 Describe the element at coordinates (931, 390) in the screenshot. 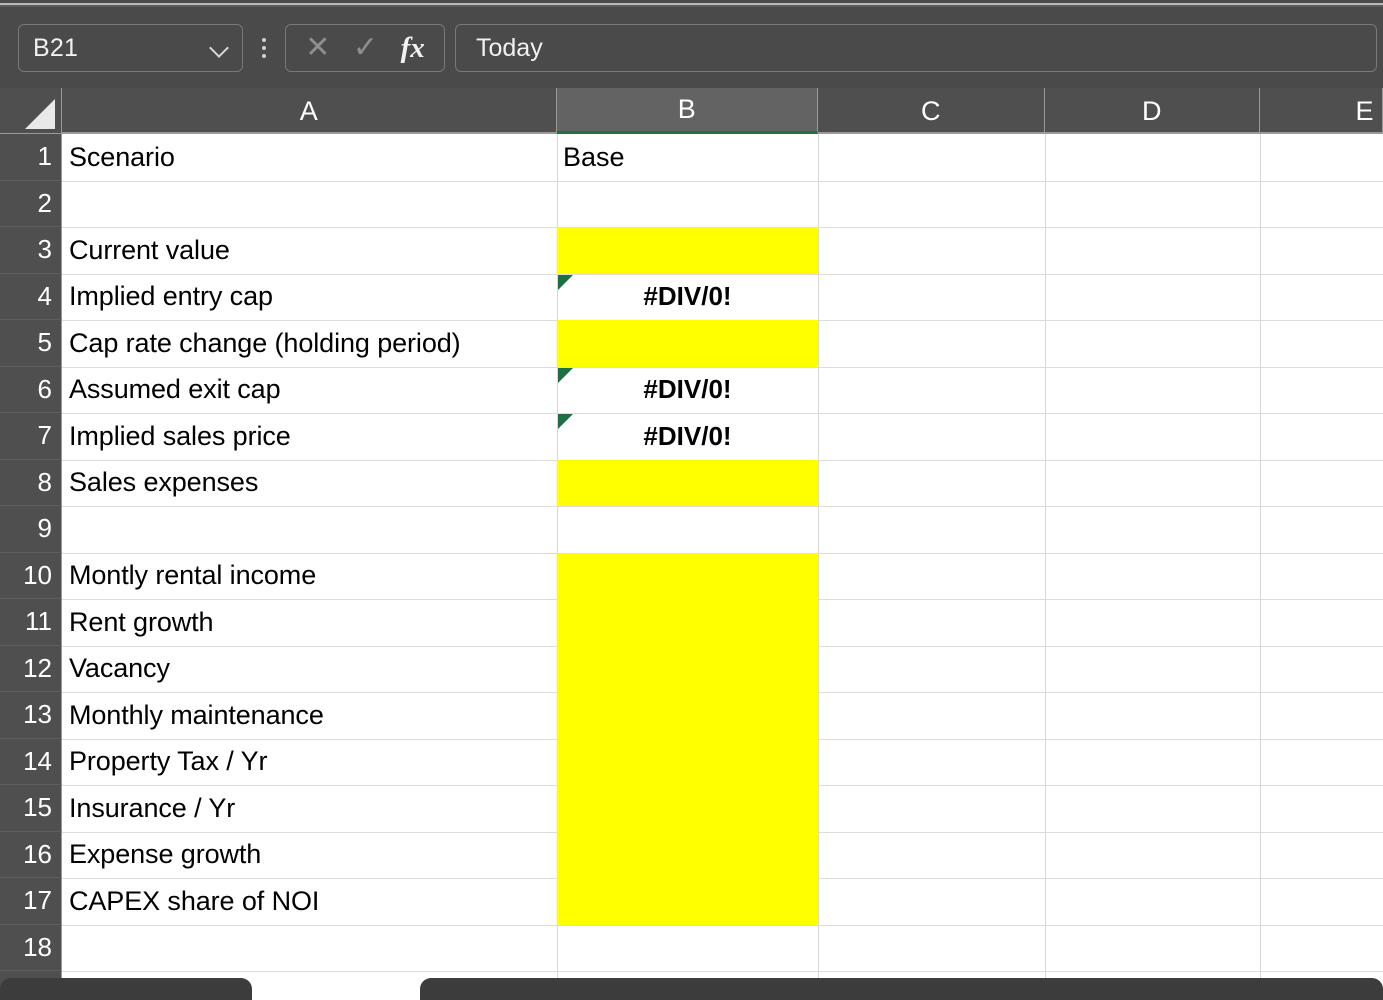

I see `cell-C6` at that location.